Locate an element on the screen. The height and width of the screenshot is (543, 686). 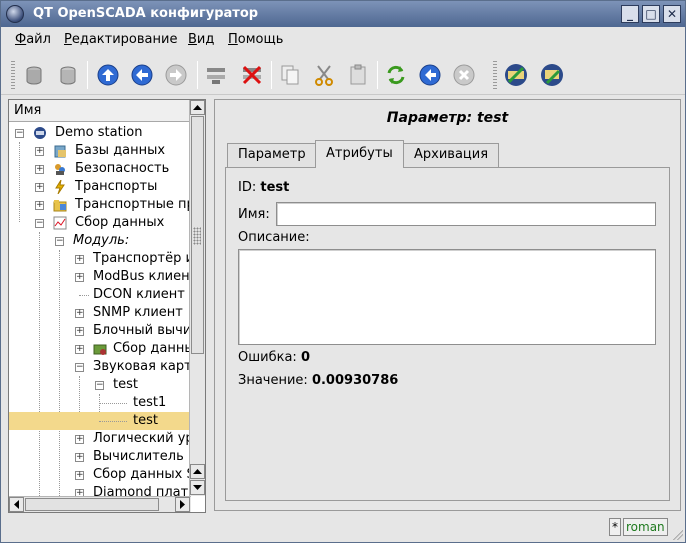
menu-edit: Редактирование is located at coordinates (120, 39).